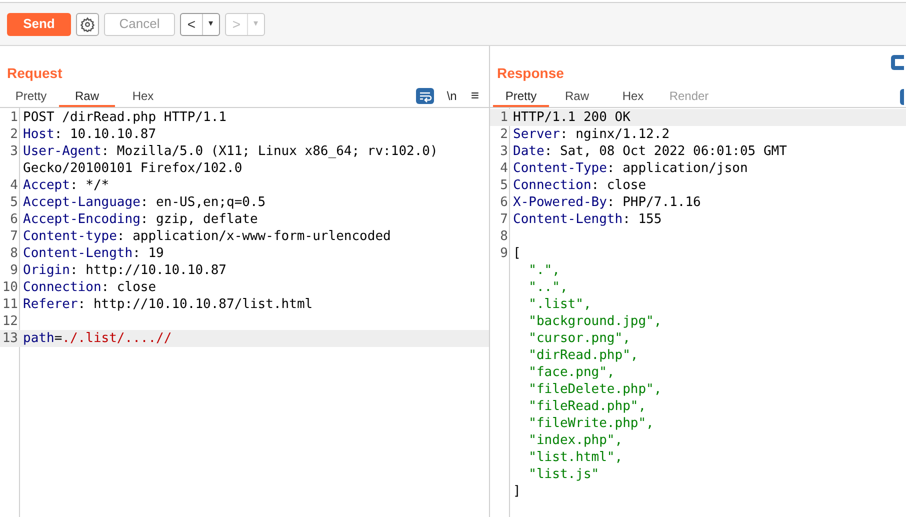  I want to click on code-line: Origin: http://10.10.10.87, so click(124, 270).